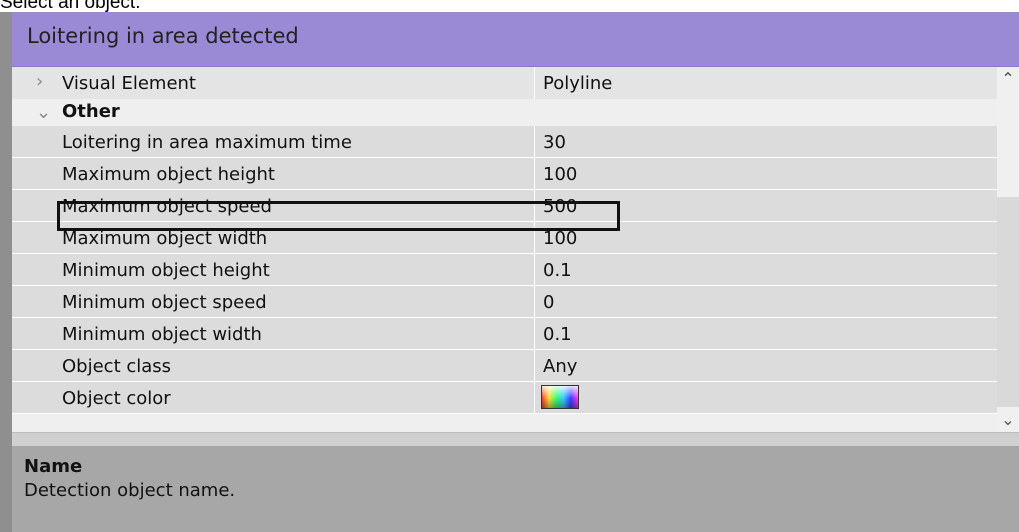 The image size is (1019, 532). I want to click on property-name: Minimum object height, so click(166, 270).